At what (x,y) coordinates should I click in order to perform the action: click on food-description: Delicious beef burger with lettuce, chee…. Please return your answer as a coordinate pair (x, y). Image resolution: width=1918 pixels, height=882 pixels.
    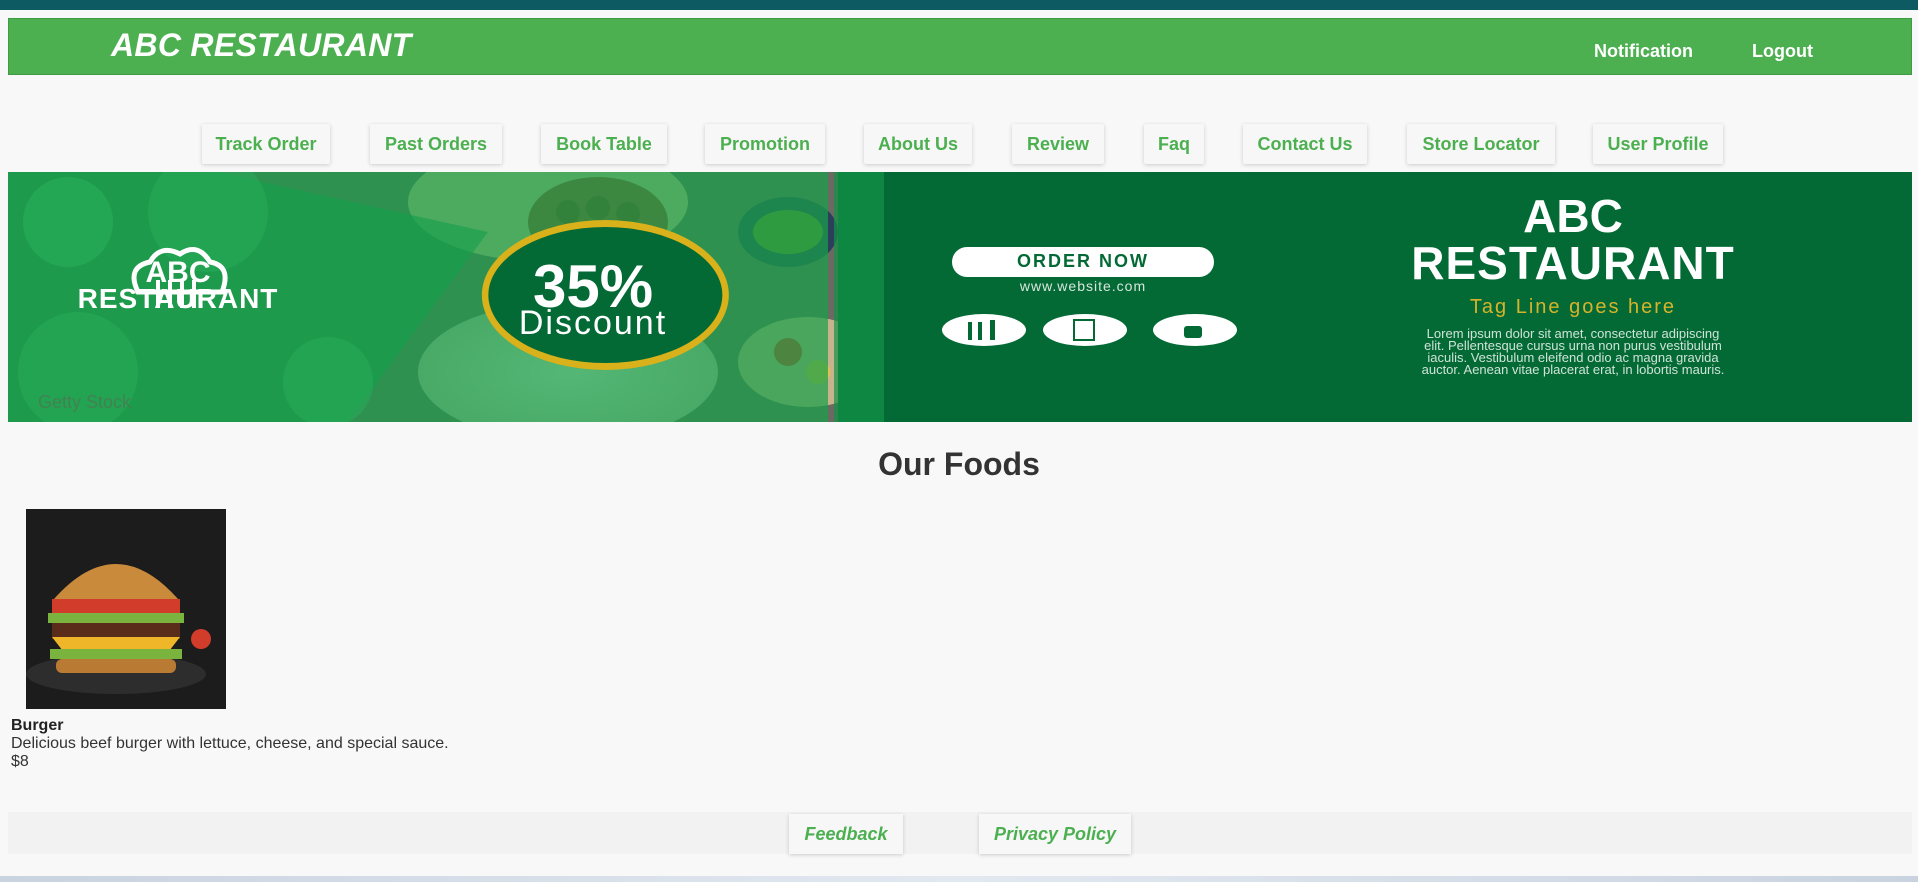
    Looking at the image, I should click on (230, 743).